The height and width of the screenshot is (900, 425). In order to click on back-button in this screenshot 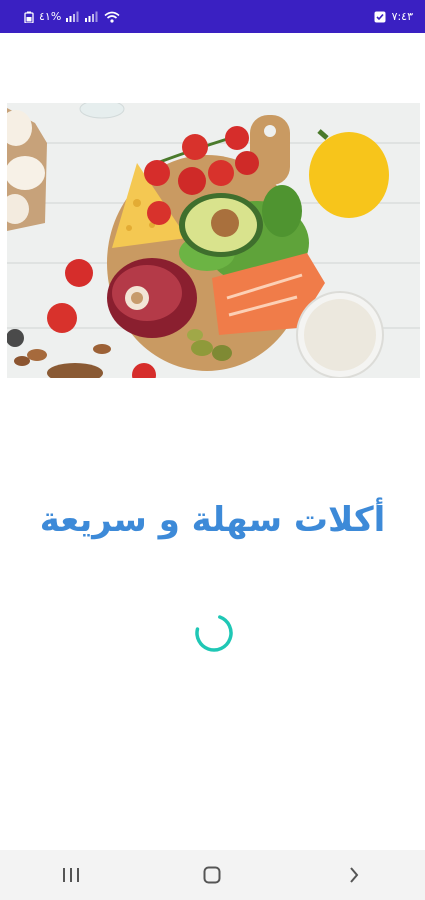, I will do `click(354, 875)`.